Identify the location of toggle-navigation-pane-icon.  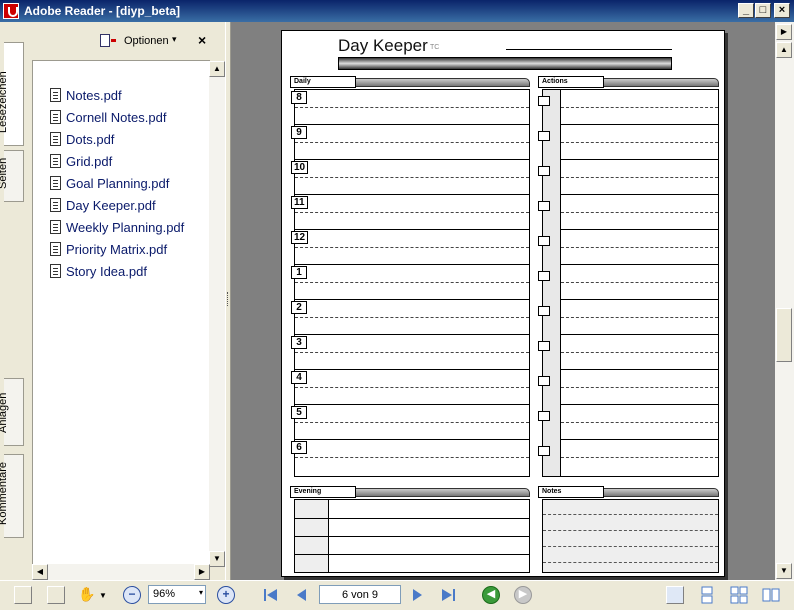
(23, 595).